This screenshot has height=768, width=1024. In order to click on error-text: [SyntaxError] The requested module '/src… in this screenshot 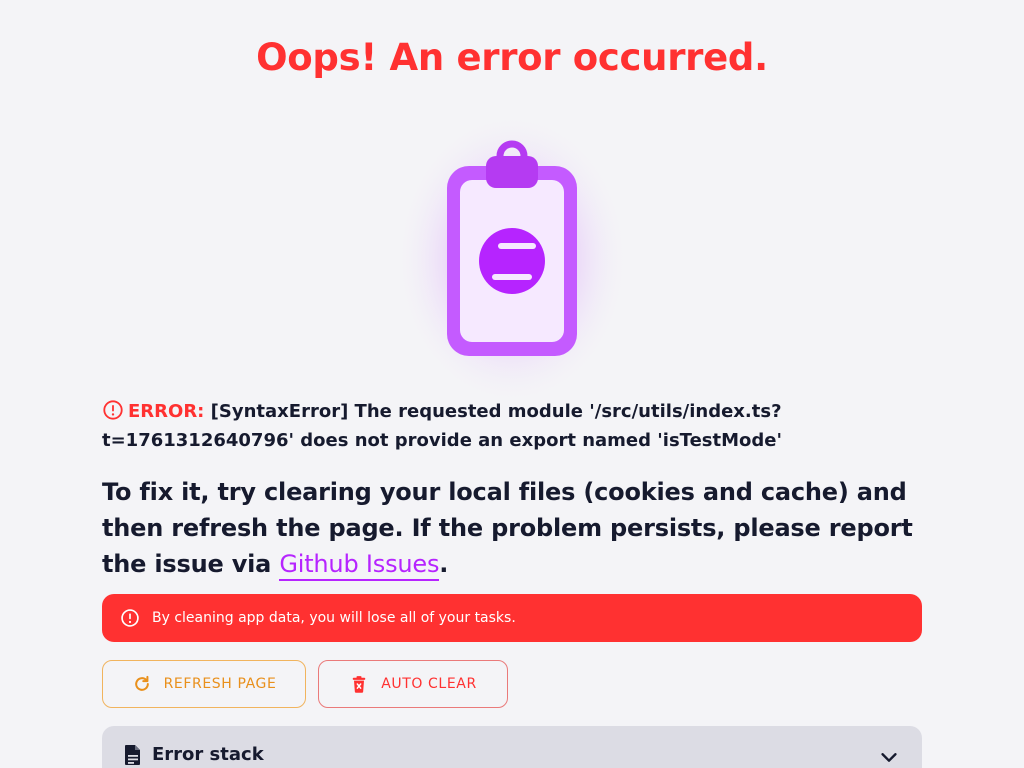, I will do `click(442, 426)`.